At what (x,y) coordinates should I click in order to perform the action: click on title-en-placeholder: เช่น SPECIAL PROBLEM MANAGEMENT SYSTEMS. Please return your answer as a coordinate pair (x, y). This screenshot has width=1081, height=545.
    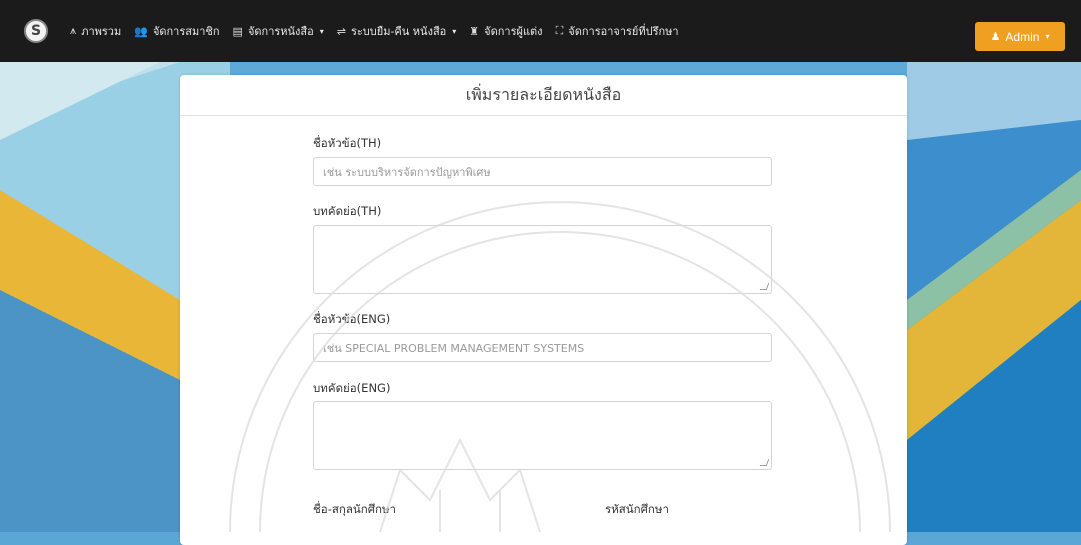
    Looking at the image, I should click on (454, 348).